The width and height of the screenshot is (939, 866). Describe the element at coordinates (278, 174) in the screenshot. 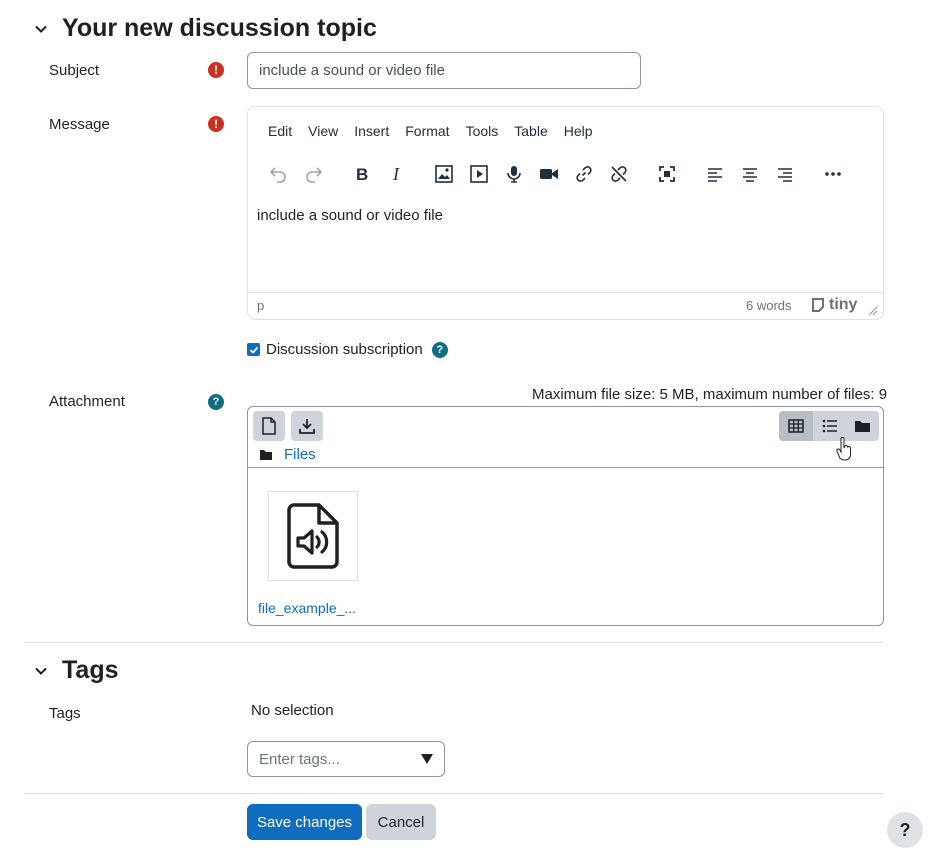

I see `undo-icon` at that location.